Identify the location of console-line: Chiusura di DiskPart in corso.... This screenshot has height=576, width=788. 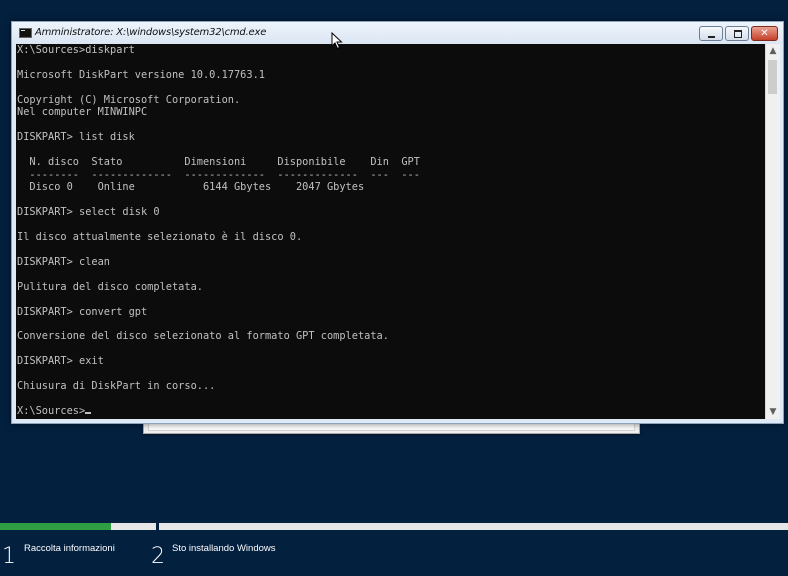
(116, 386).